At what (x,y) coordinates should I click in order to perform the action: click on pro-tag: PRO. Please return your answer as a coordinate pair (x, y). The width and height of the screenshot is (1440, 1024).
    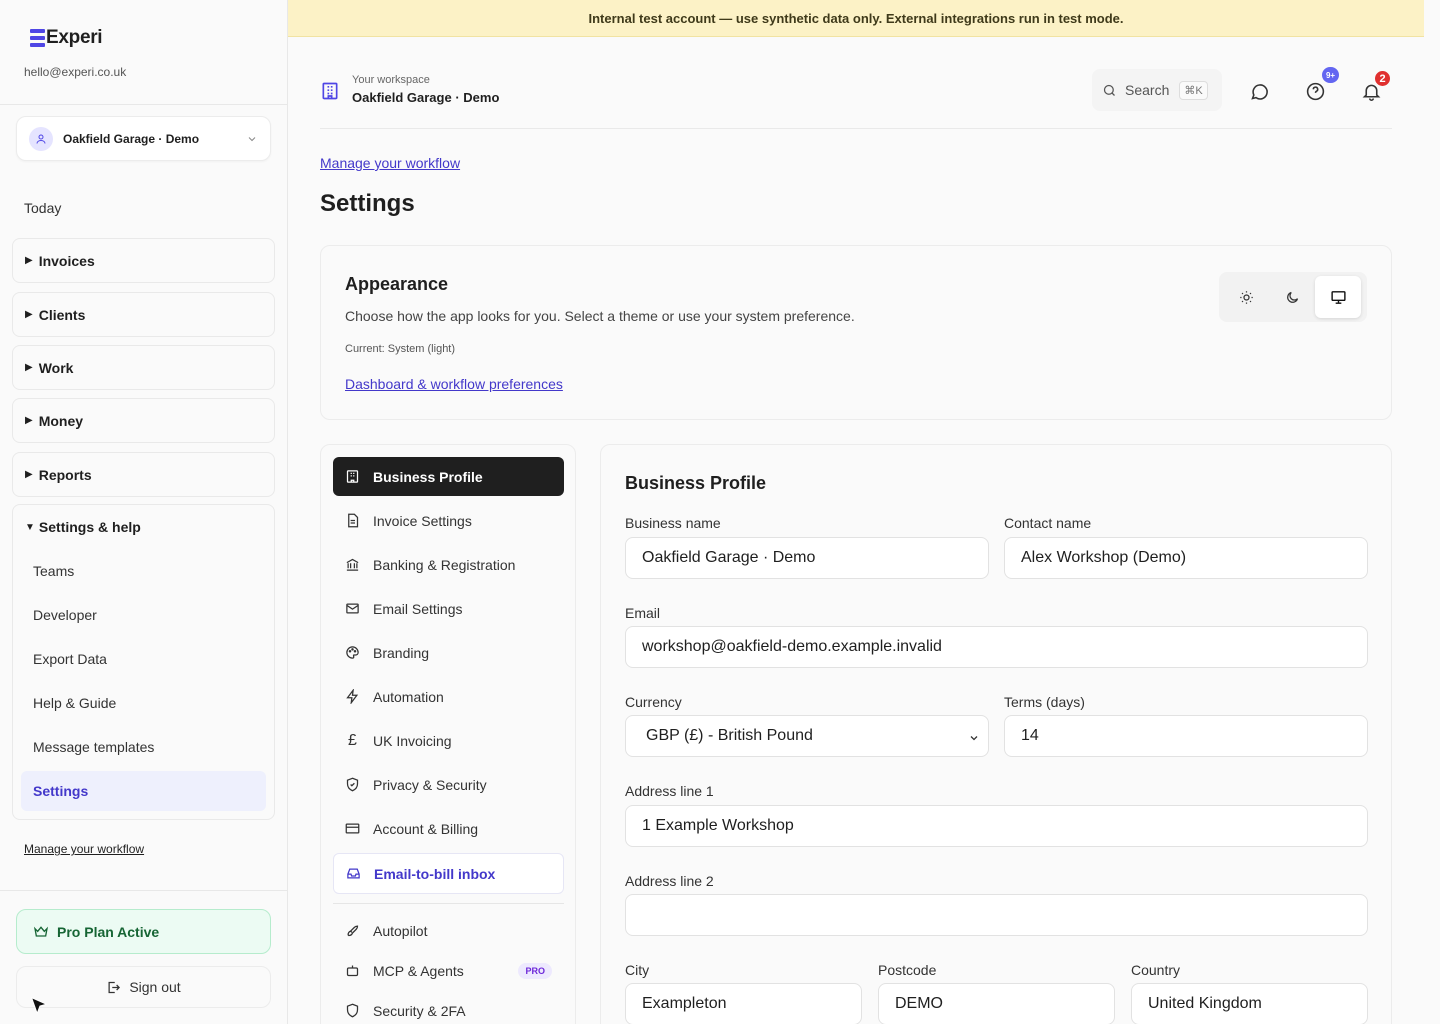
    Looking at the image, I should click on (535, 970).